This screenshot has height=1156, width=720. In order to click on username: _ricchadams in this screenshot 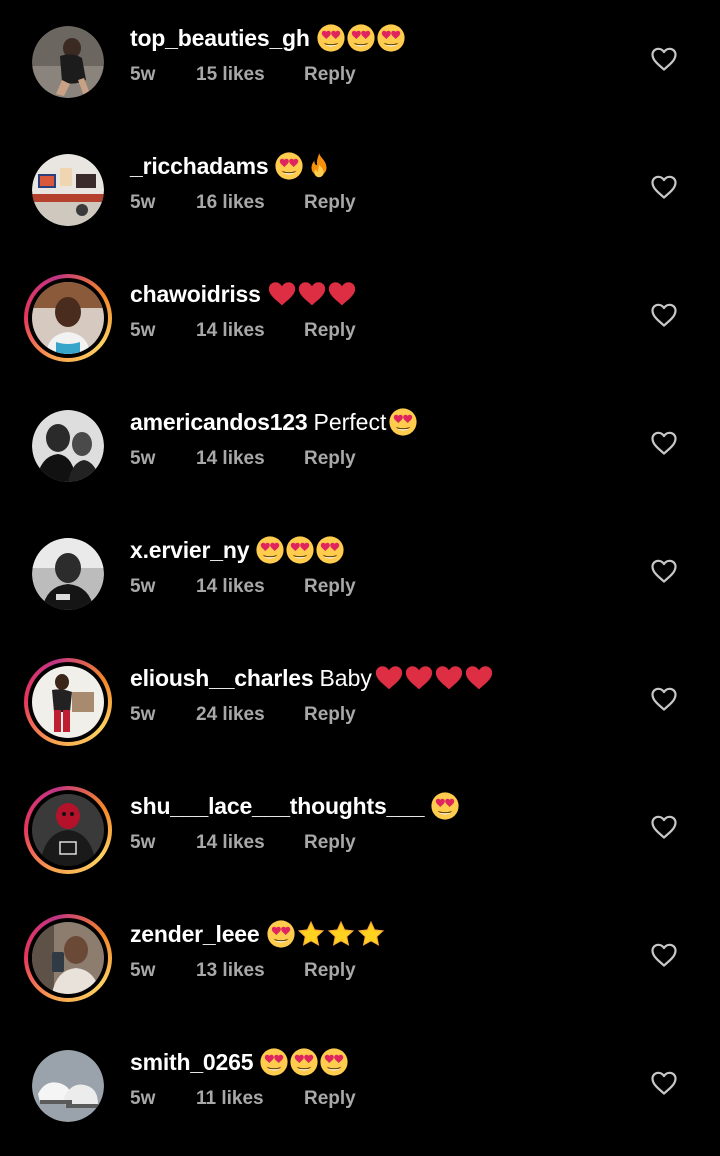, I will do `click(199, 166)`.